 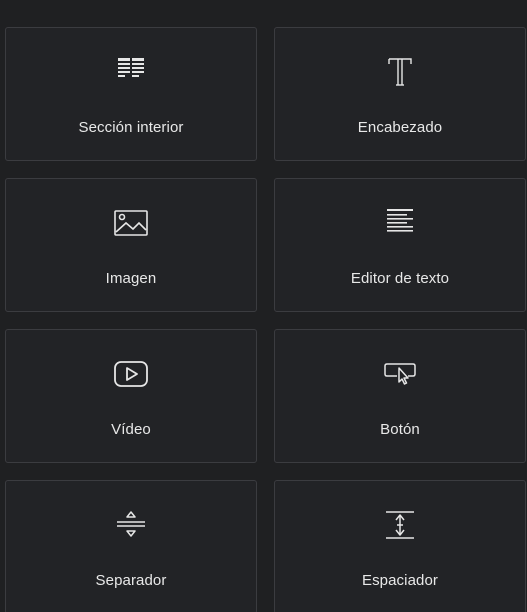 What do you see at coordinates (131, 580) in the screenshot?
I see `widget-label: Separador` at bounding box center [131, 580].